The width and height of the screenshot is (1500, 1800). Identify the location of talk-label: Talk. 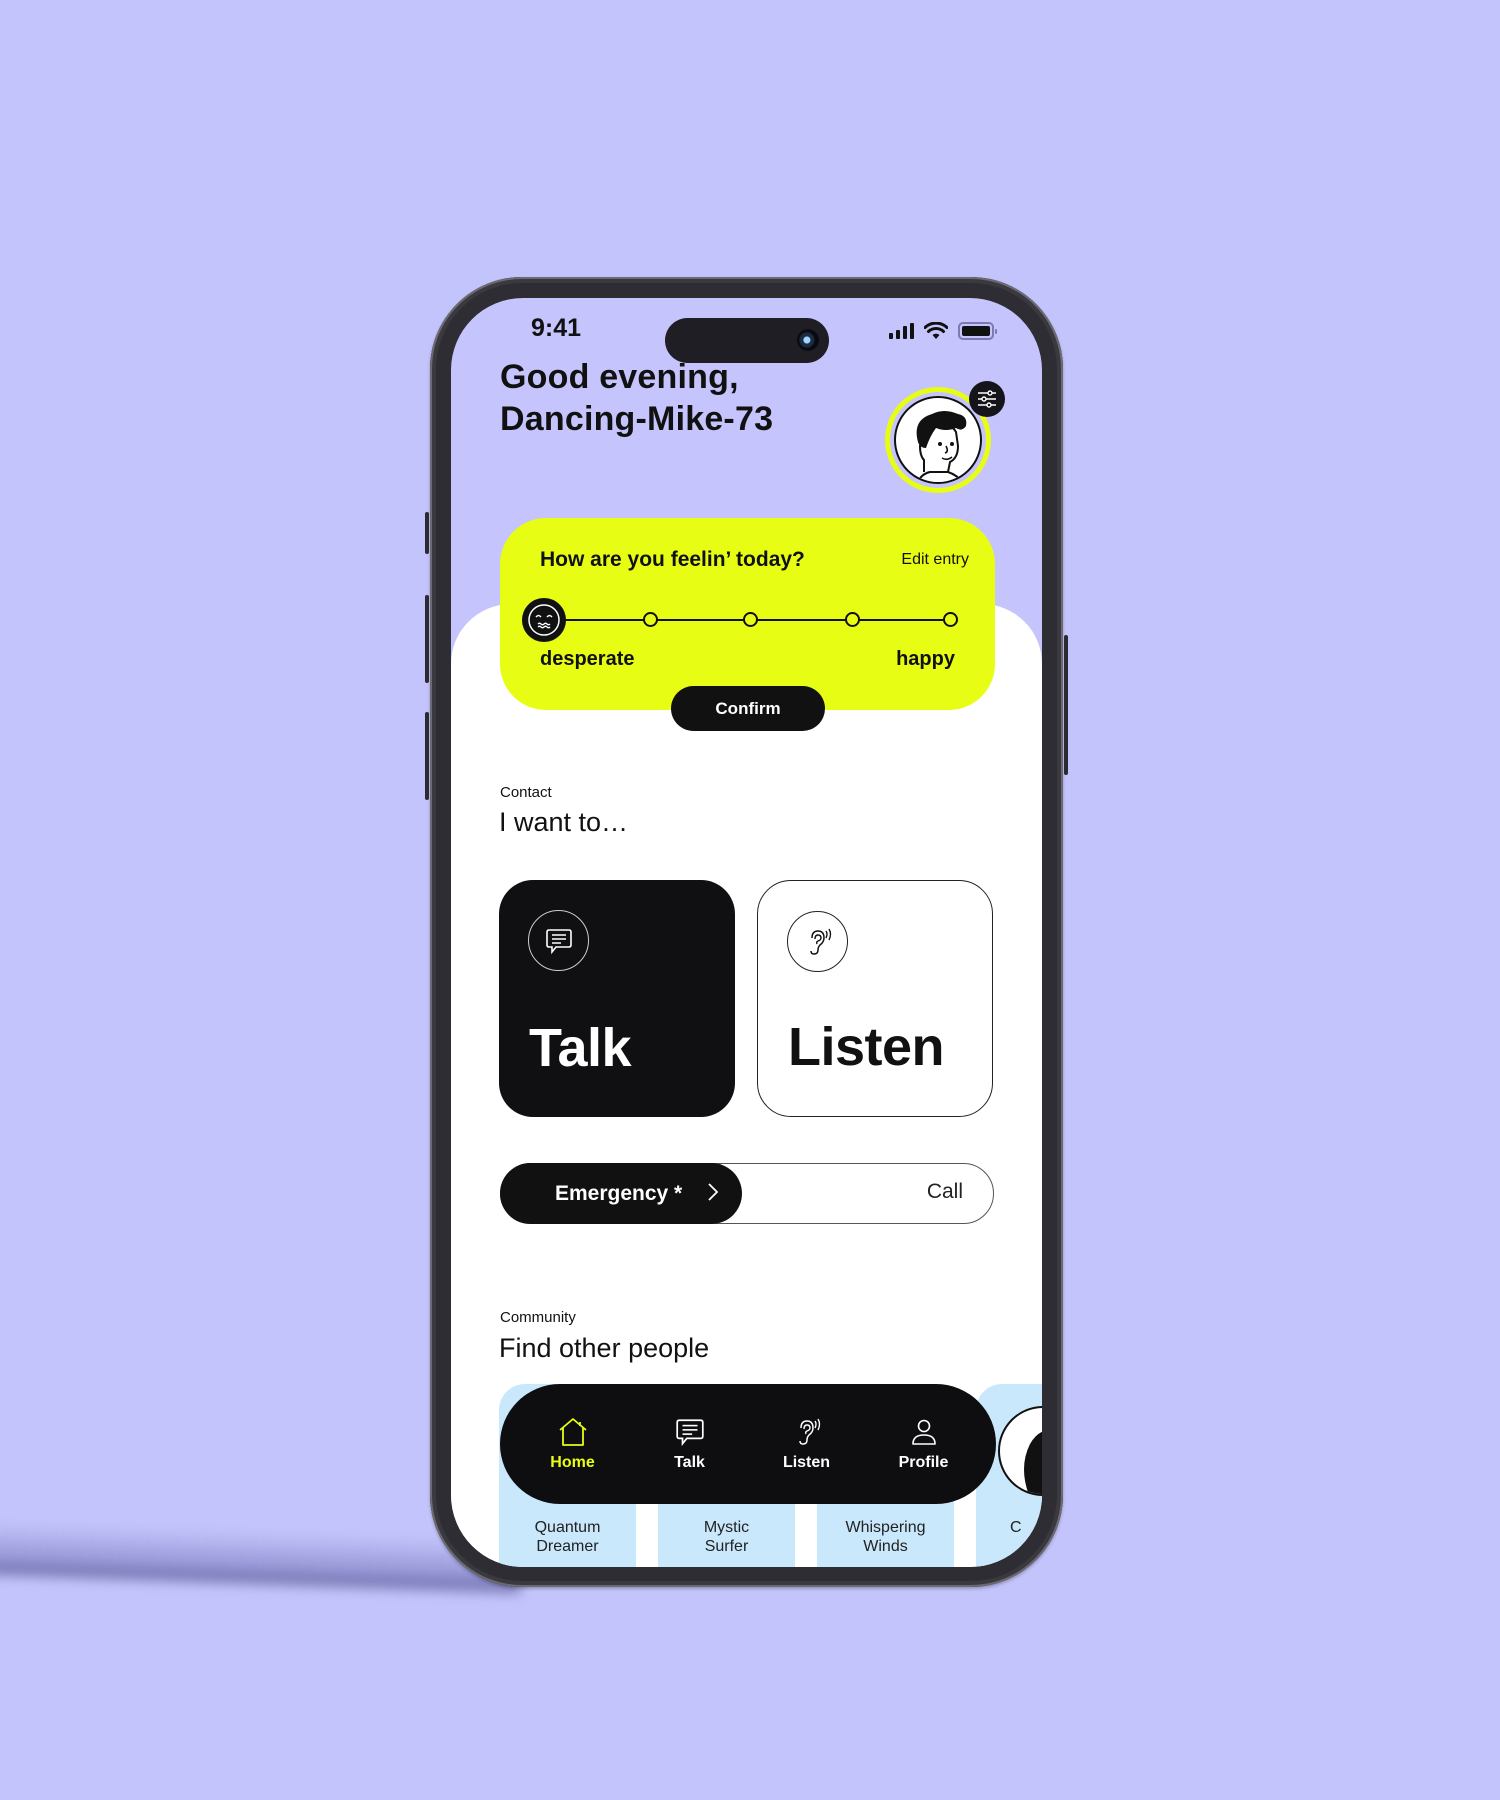
(580, 1048).